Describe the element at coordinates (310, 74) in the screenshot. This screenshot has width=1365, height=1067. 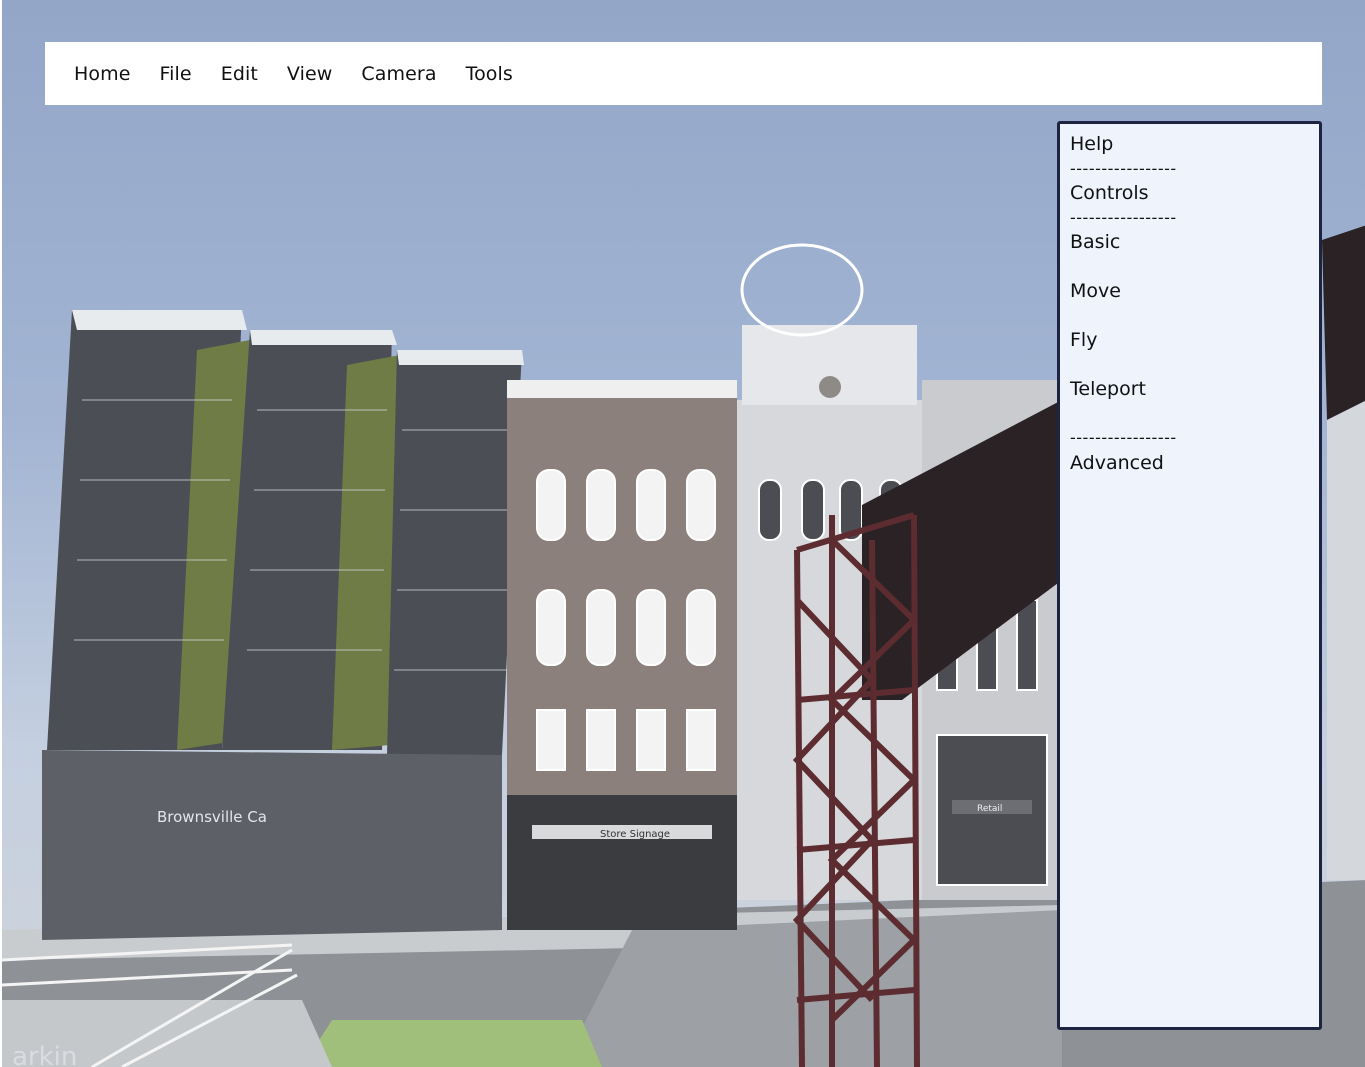
I see `menu-view: View` at that location.